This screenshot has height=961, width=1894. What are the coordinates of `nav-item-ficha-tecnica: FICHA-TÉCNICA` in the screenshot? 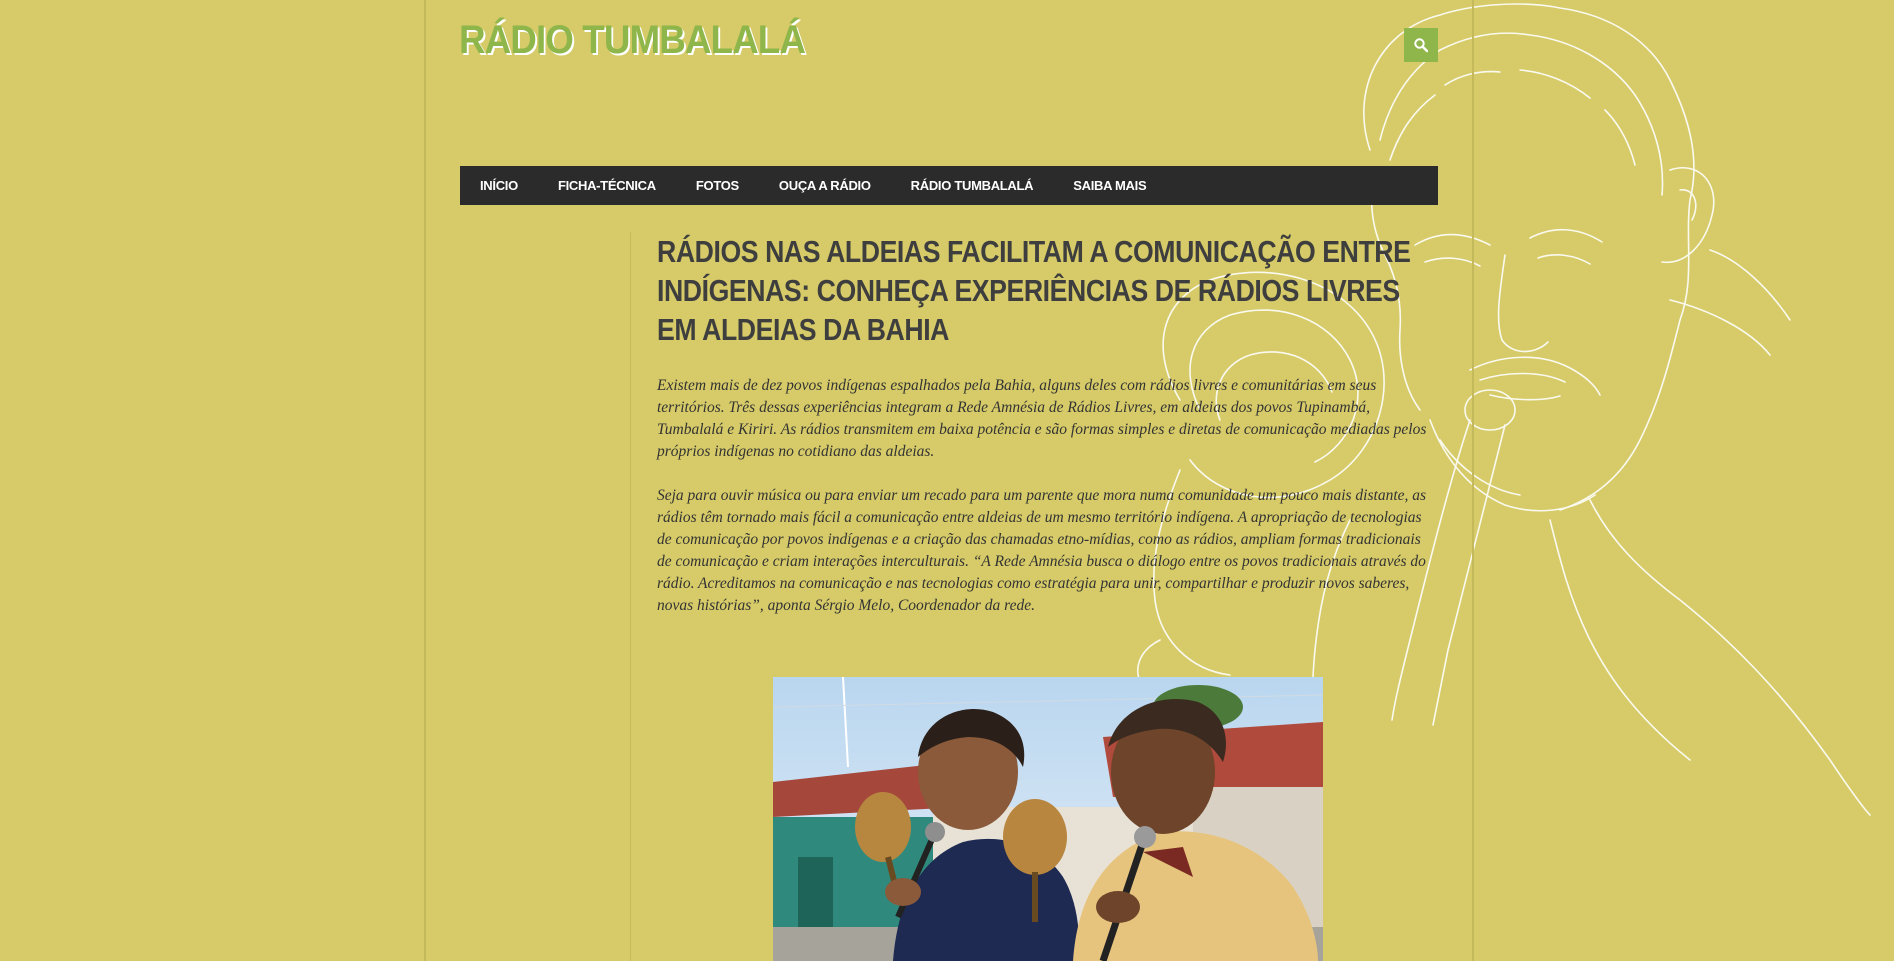 It's located at (607, 185).